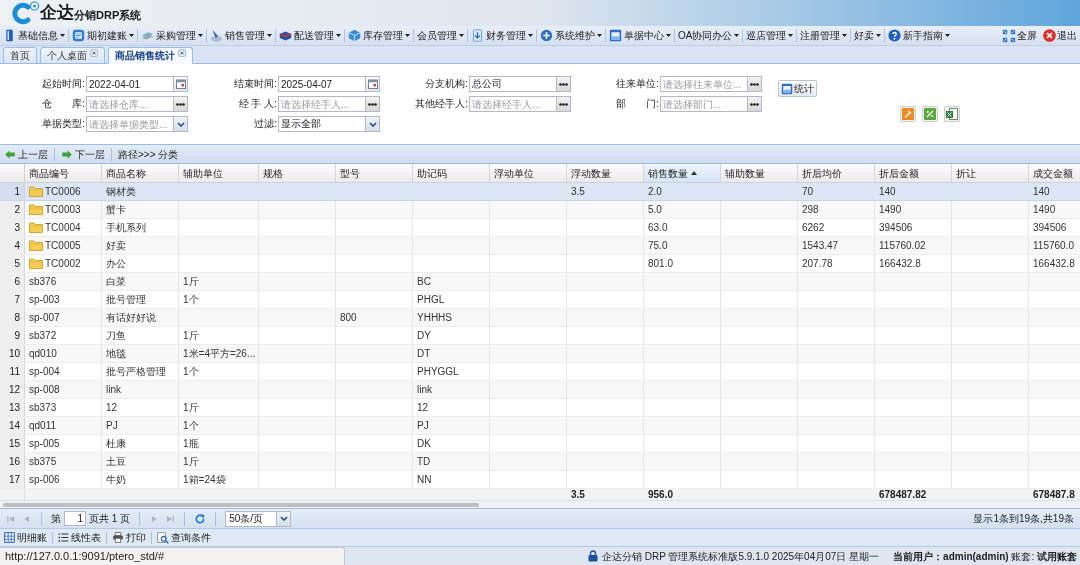 The image size is (1080, 565). What do you see at coordinates (20, 55) in the screenshot?
I see `tab: 首页` at bounding box center [20, 55].